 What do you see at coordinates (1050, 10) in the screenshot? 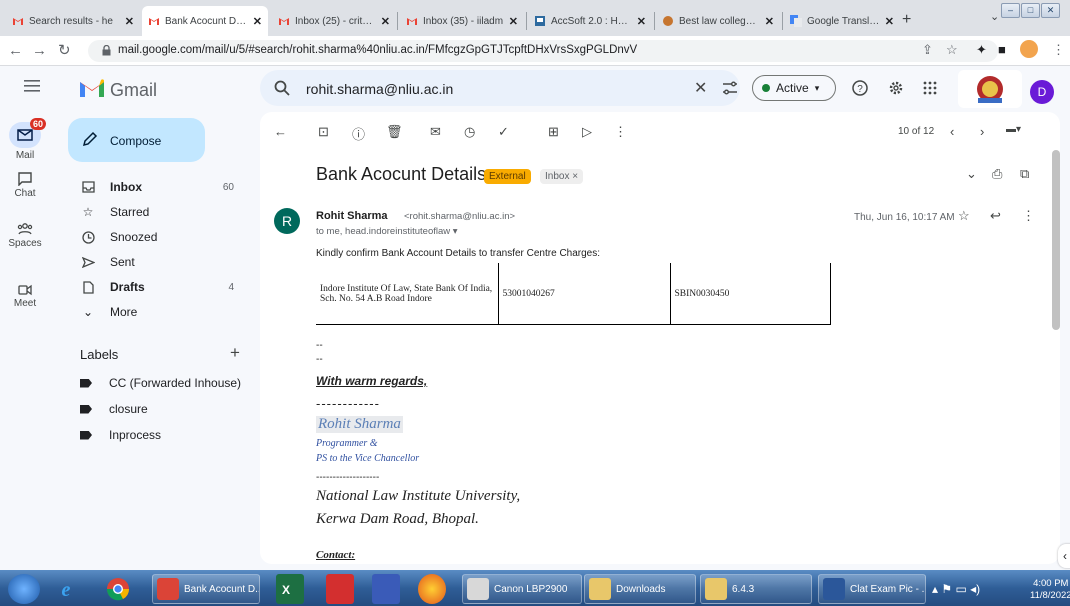
I see `close-window-button: ✕` at bounding box center [1050, 10].